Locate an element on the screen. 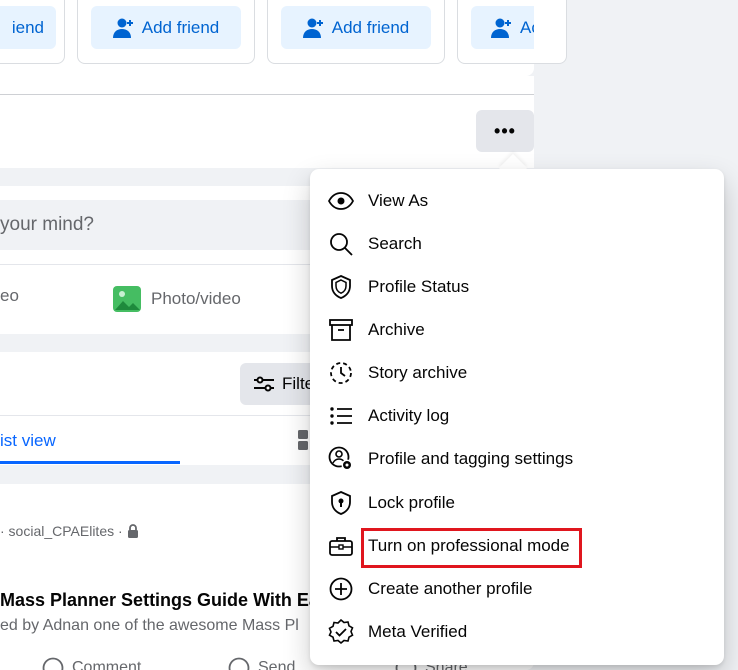  menu-item-story-archive: Story archive is located at coordinates (517, 373).